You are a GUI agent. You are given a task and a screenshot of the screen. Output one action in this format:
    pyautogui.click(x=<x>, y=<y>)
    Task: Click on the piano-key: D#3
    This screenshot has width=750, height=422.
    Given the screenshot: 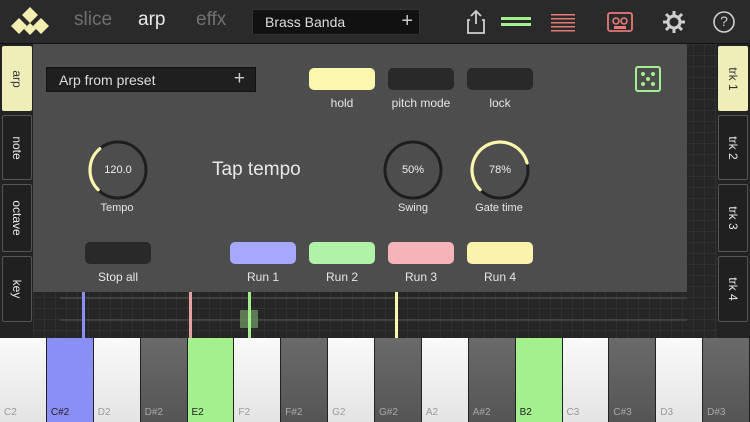 What is the action you would take?
    pyautogui.click(x=726, y=380)
    